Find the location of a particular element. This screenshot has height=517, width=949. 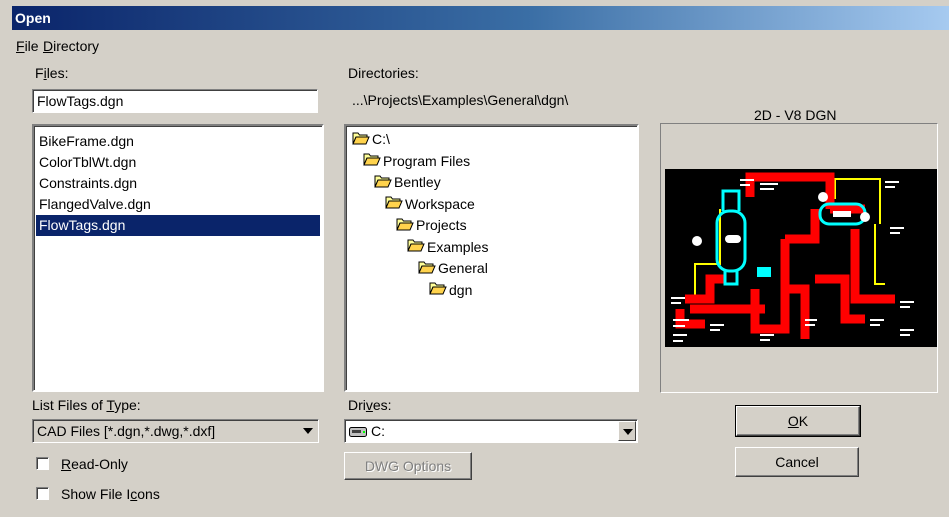

show-icons-checkbox is located at coordinates (42, 493).